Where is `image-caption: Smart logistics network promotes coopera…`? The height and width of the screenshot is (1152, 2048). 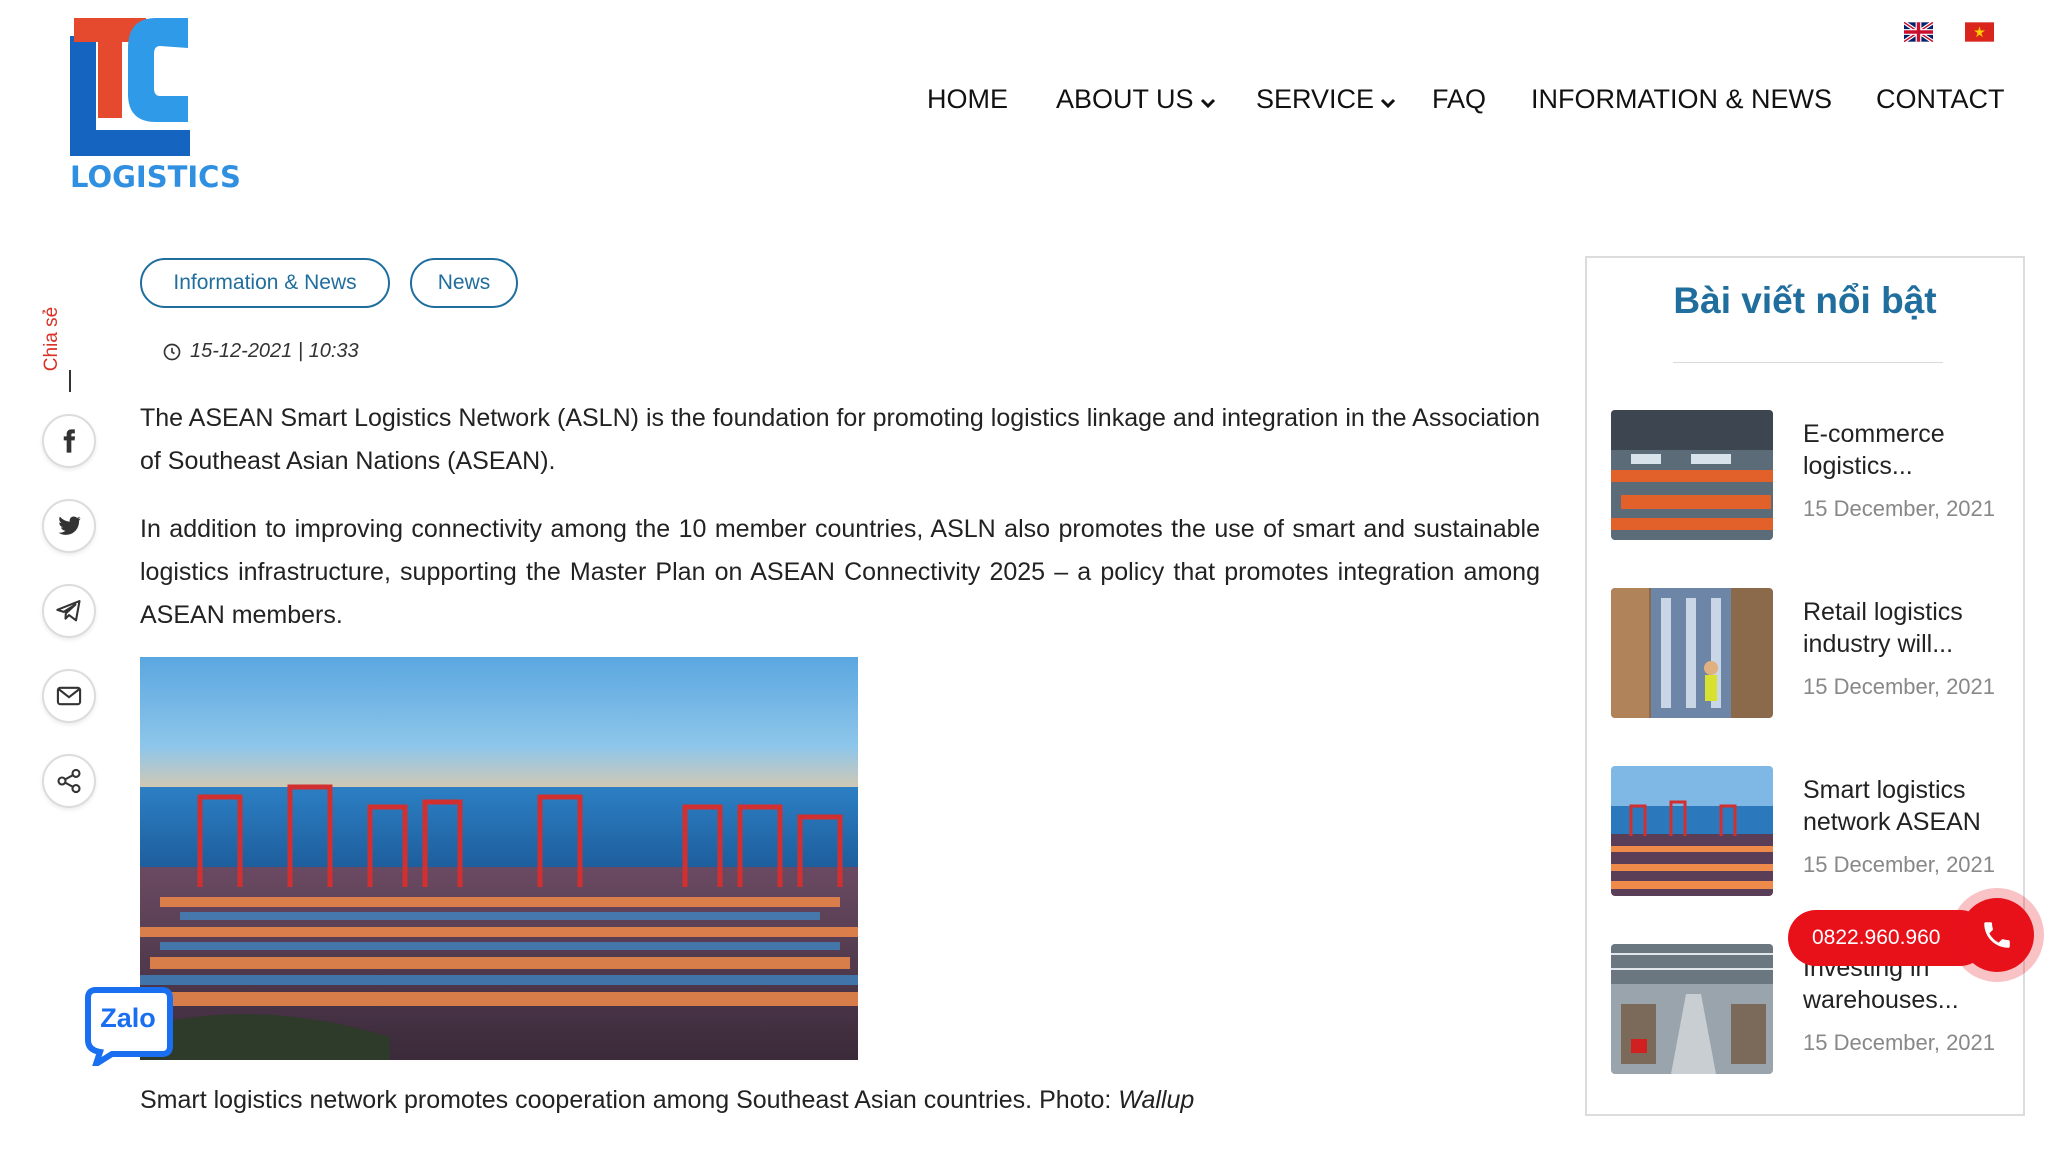
image-caption: Smart logistics network promotes coopera… is located at coordinates (667, 1100).